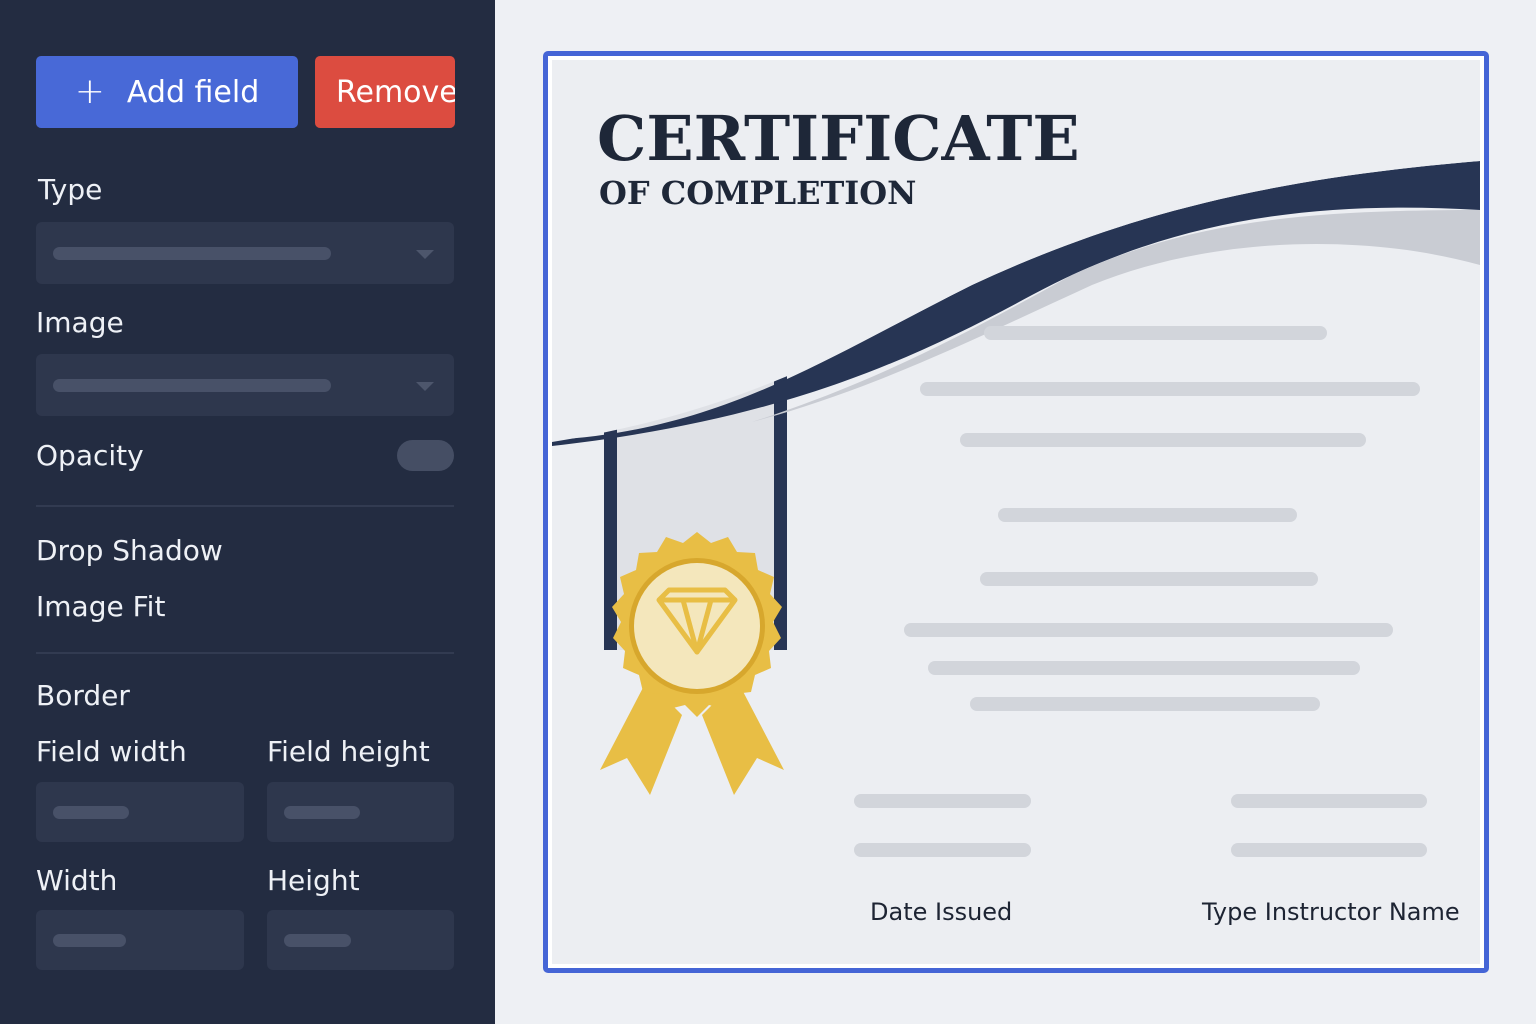  What do you see at coordinates (1331, 912) in the screenshot?
I see `instructor-name-label: Type Instructor Name` at bounding box center [1331, 912].